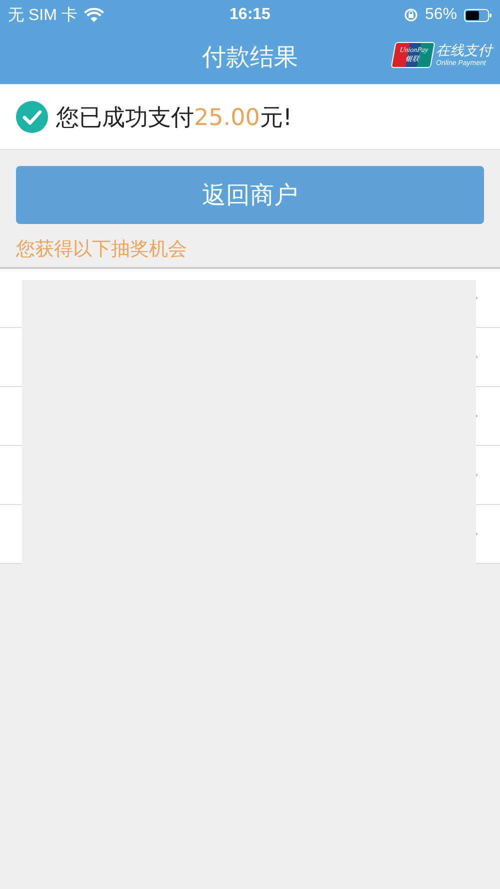 This screenshot has width=500, height=889. I want to click on return-button: 返回商户, so click(250, 195).